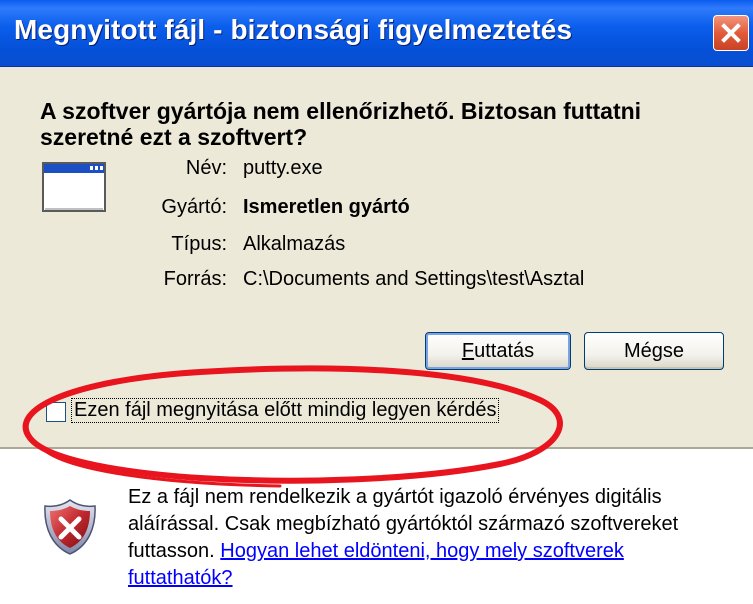 This screenshot has height=604, width=753. I want to click on name-value: putty.exe, so click(283, 168).